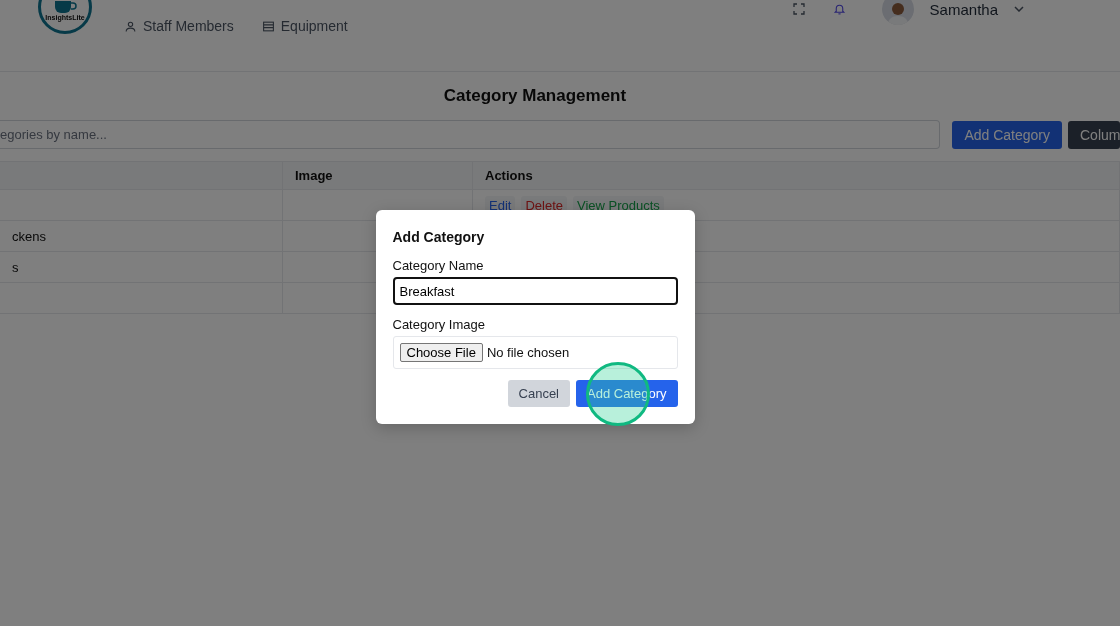 This screenshot has height=626, width=1120. I want to click on nav-link: Equipment, so click(304, 26).